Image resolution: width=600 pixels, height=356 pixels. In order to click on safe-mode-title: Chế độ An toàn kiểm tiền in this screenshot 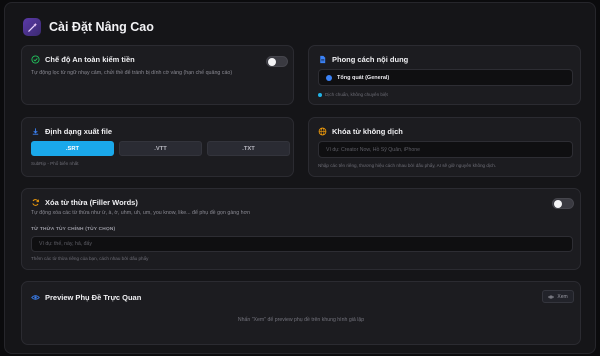, I will do `click(90, 59)`.